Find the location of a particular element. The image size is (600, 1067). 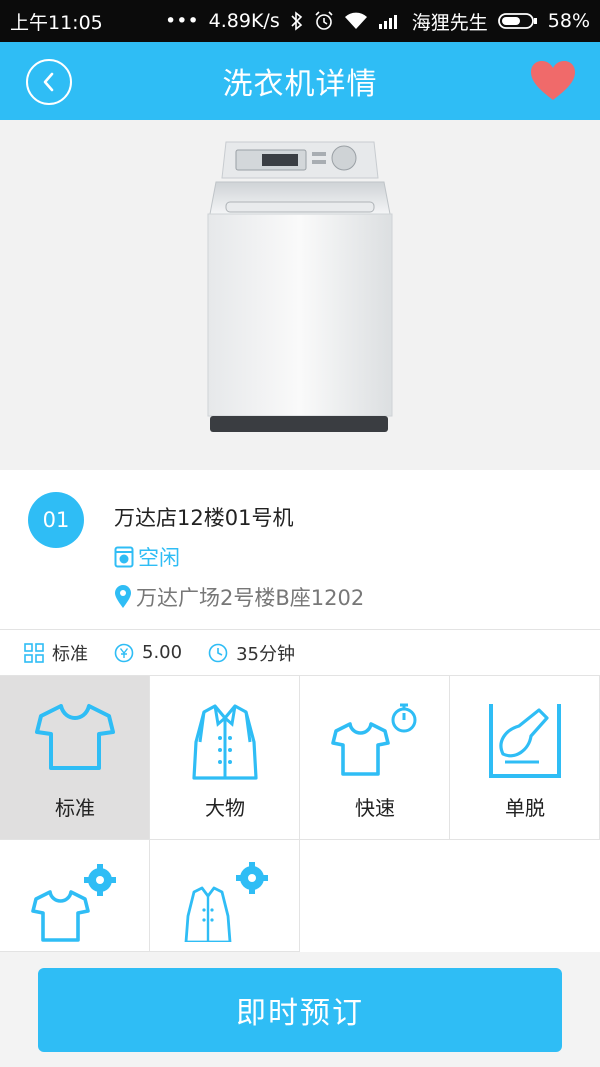

favorite-button is located at coordinates (553, 81).